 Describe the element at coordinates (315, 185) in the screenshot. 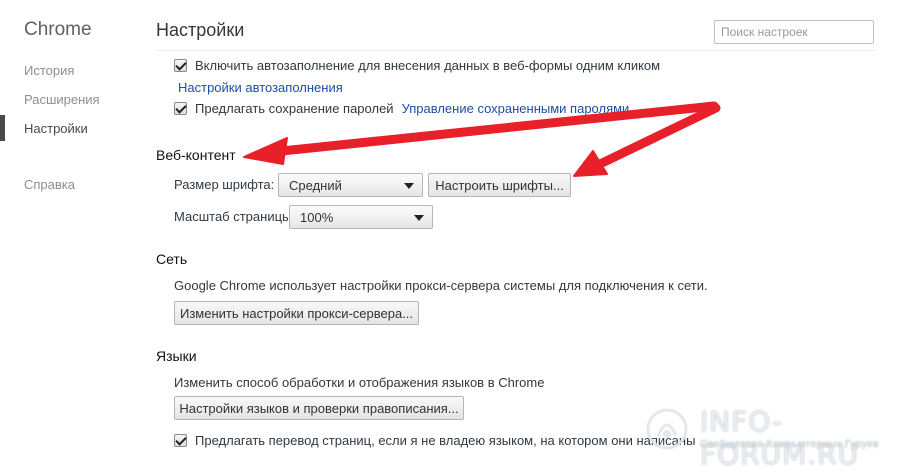

I see `font-size-value: Средний` at that location.